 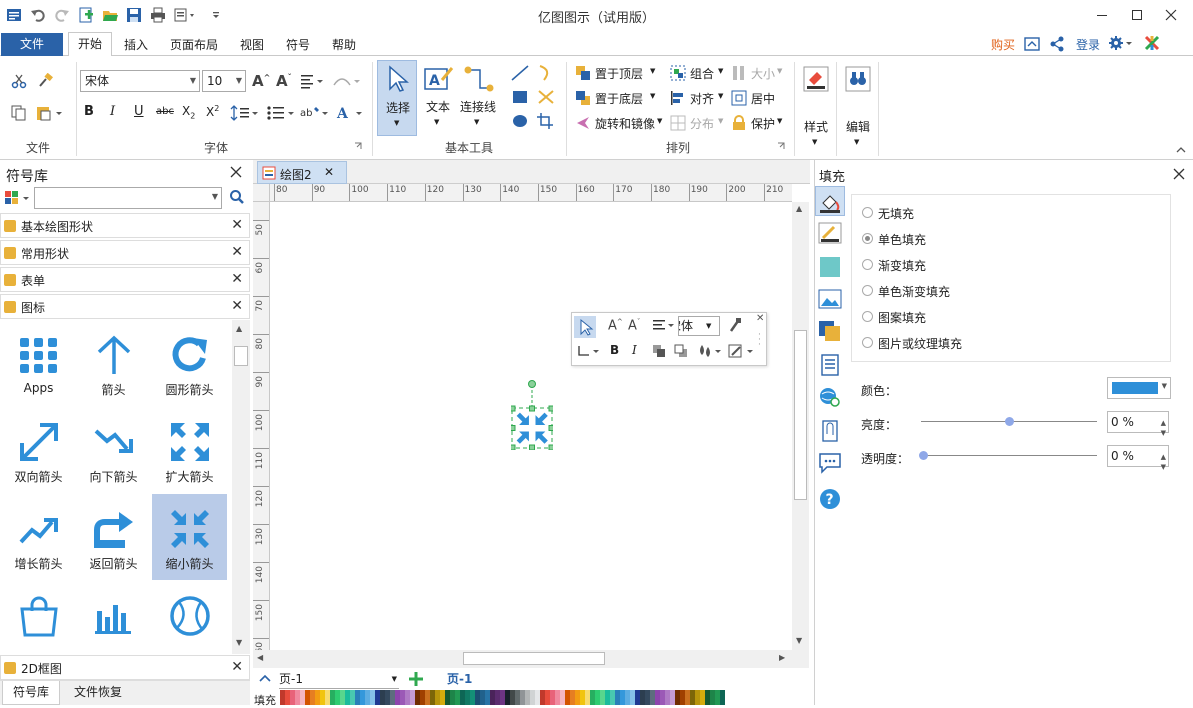 I want to click on arrange-dialog-launcher-icon, so click(x=781, y=146).